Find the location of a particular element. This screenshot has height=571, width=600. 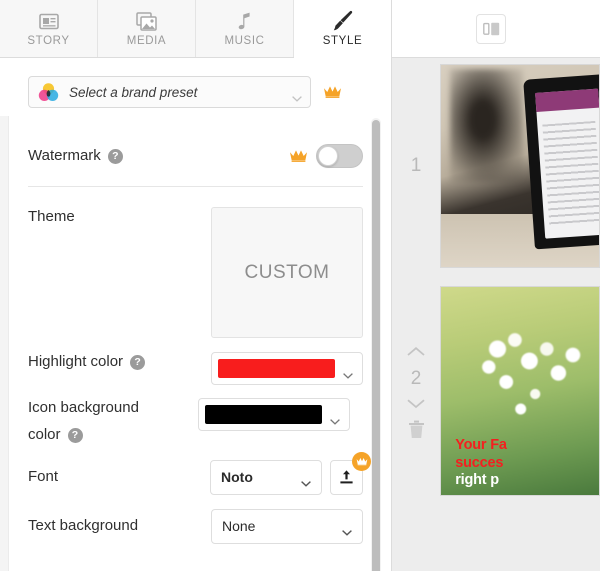

font-controls: Noto is located at coordinates (290, 473).